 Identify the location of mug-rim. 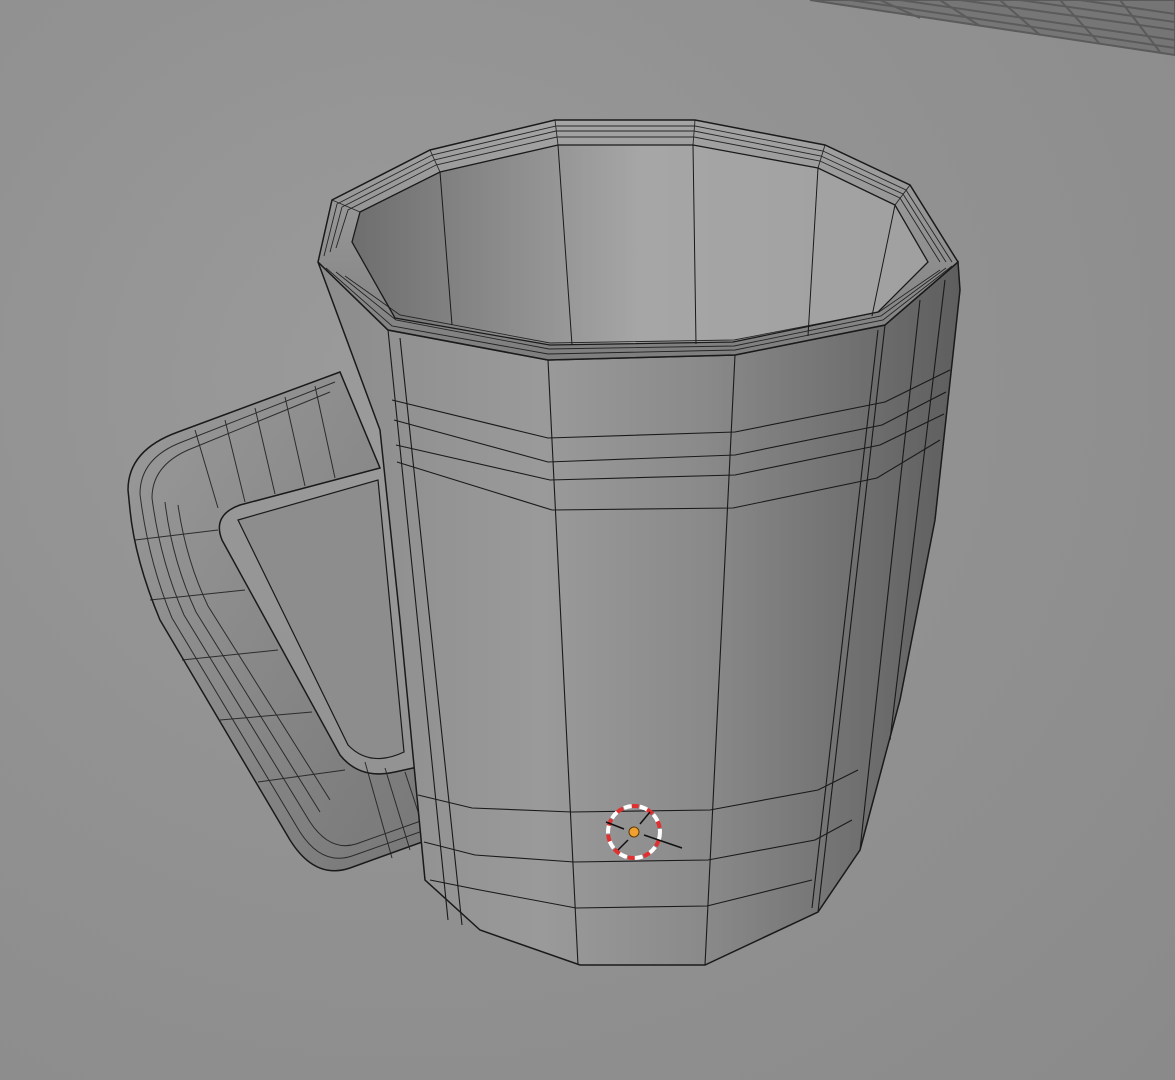
(638, 240).